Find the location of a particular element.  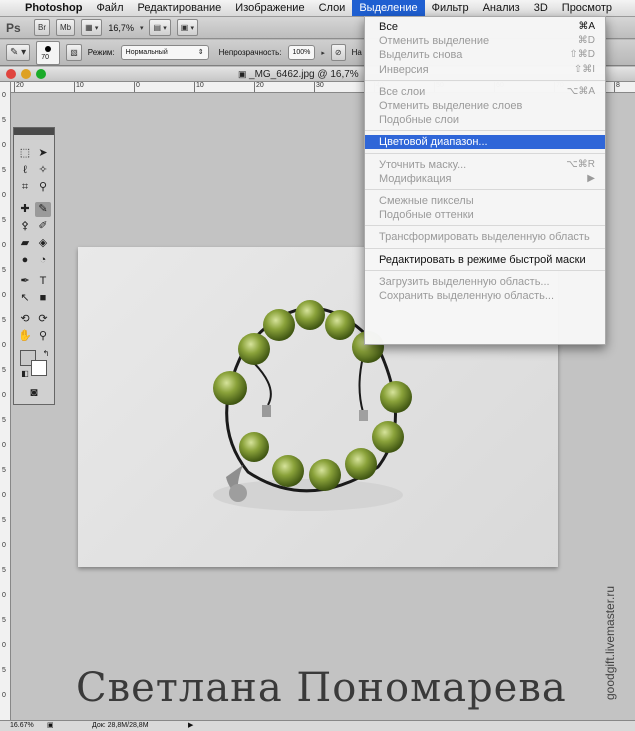

tool-preset-picker: ✎ ▾ is located at coordinates (18, 52).